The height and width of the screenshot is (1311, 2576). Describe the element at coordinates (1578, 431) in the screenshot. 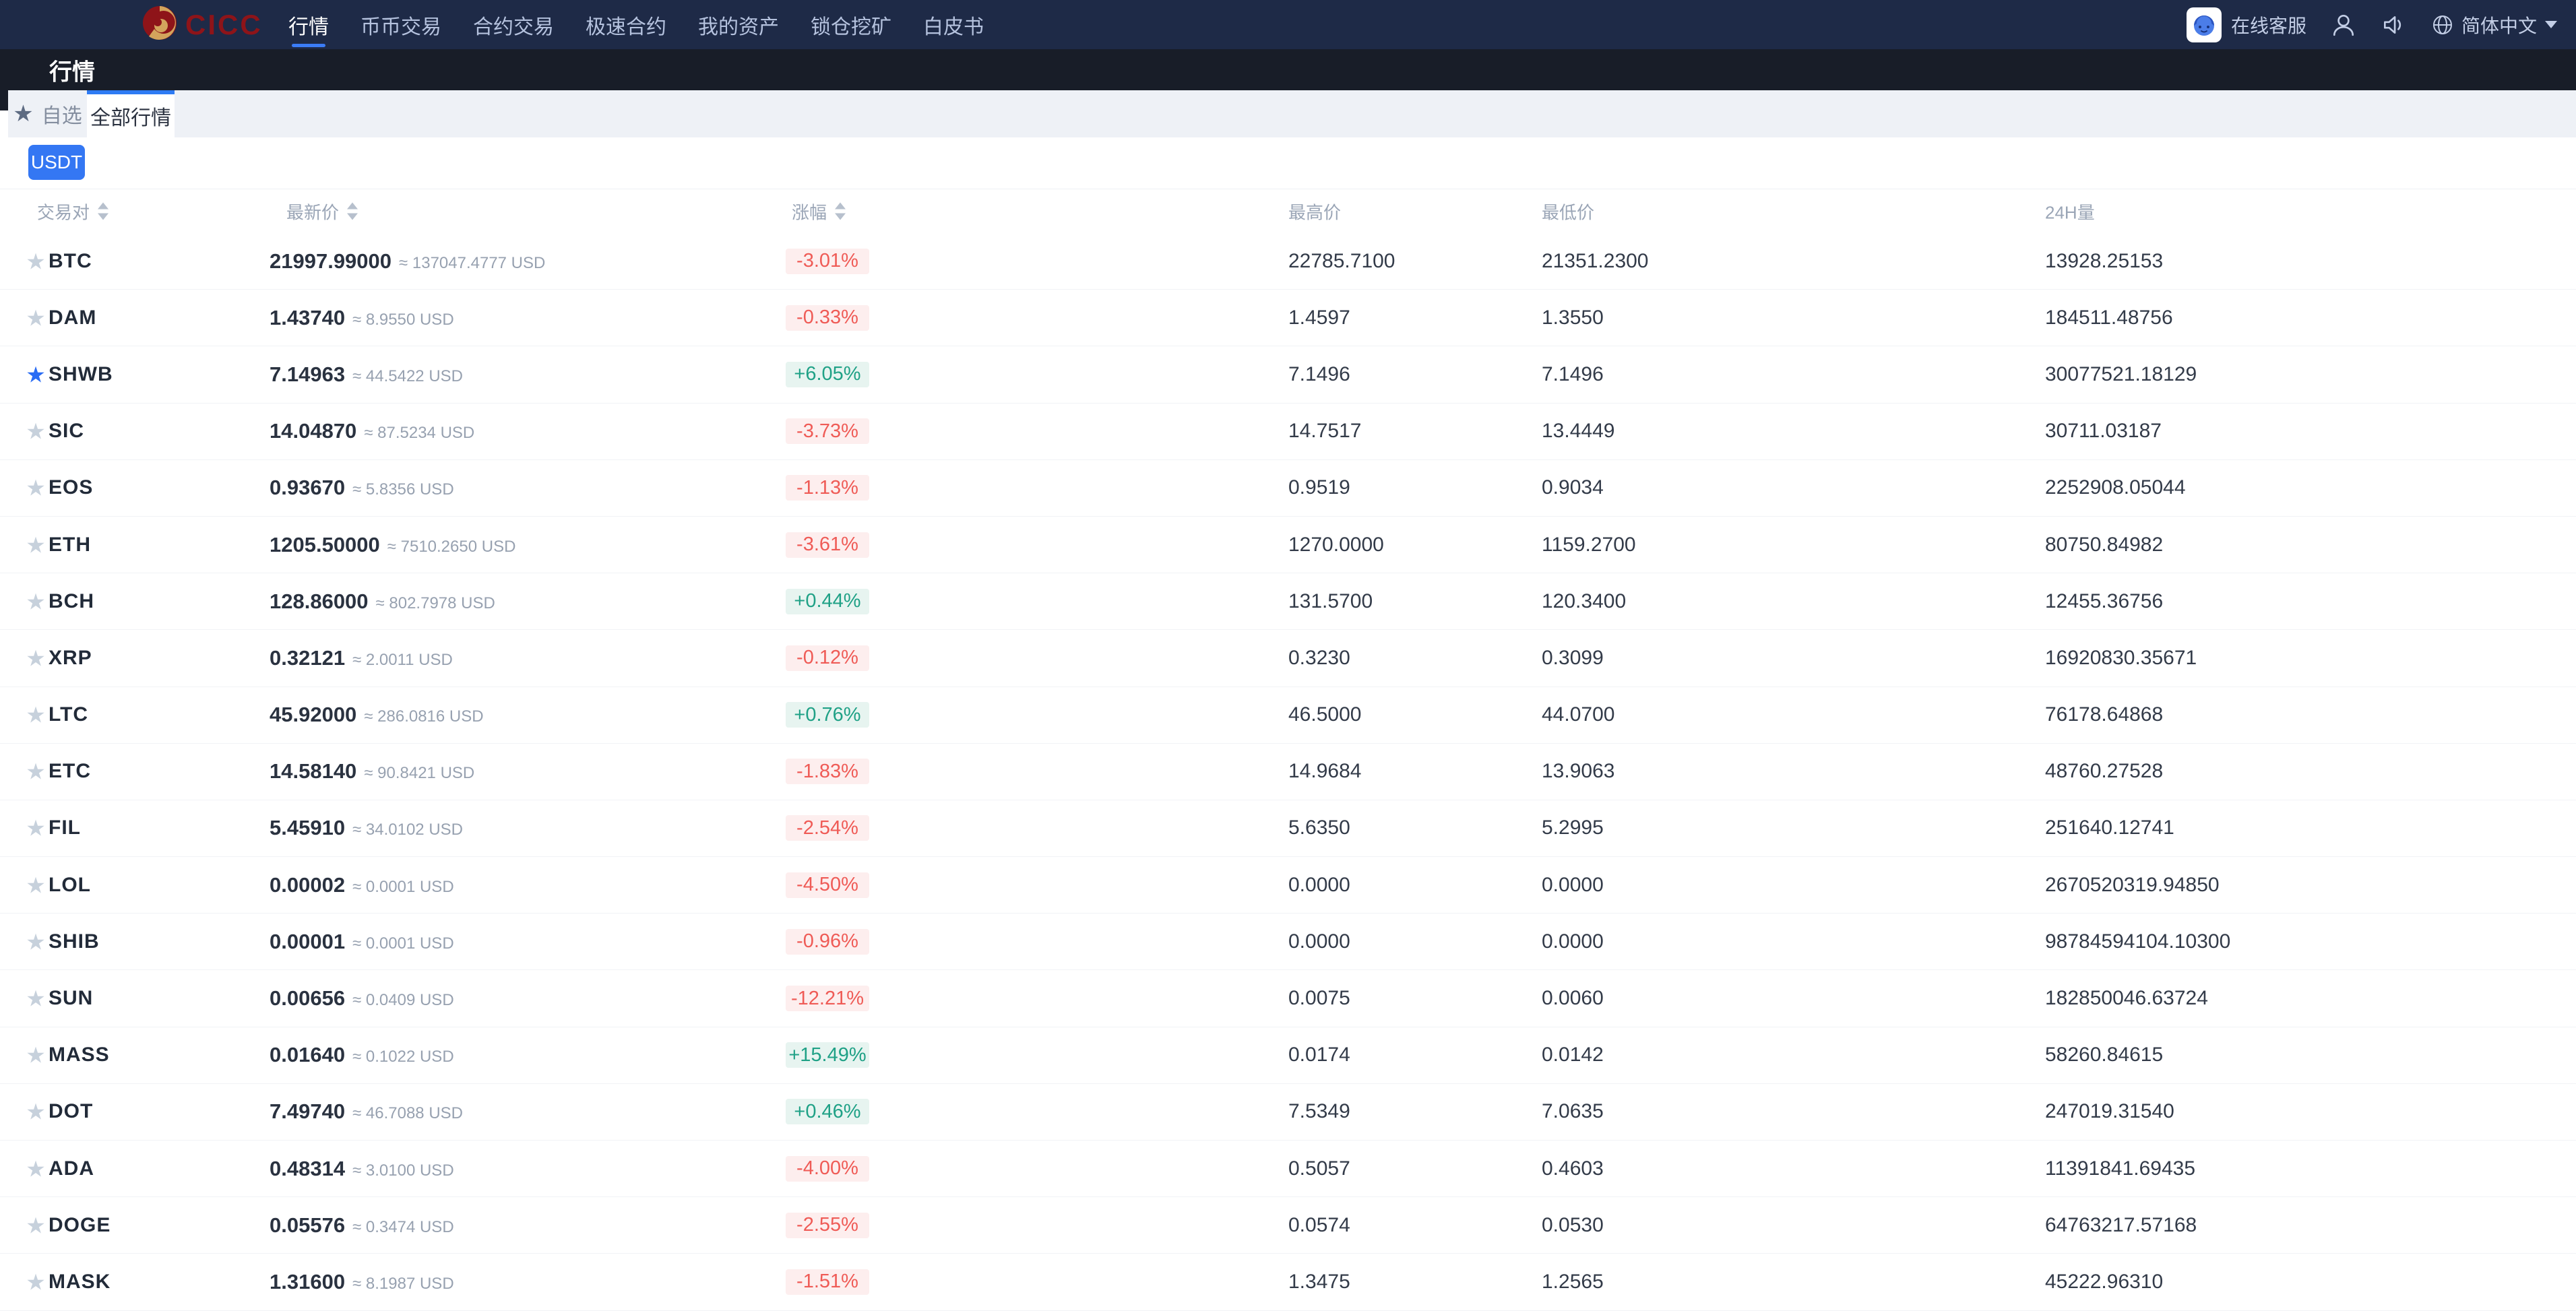

I see `low-price: 13.4449` at that location.